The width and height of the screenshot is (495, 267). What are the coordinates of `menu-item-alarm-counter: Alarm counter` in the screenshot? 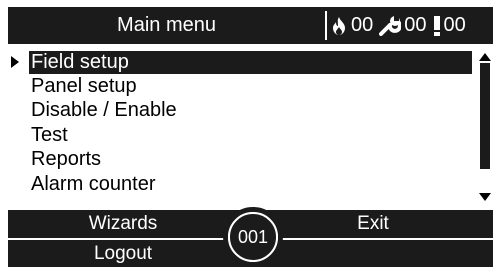 It's located at (240, 184).